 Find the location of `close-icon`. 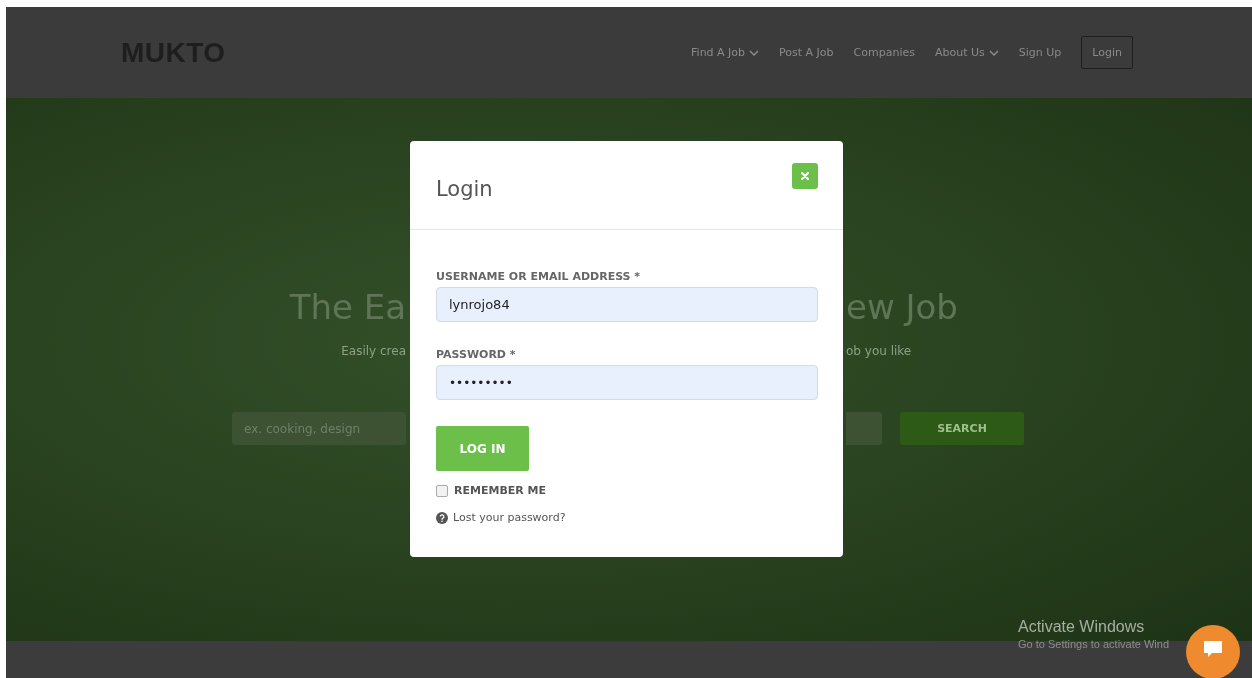

close-icon is located at coordinates (805, 176).